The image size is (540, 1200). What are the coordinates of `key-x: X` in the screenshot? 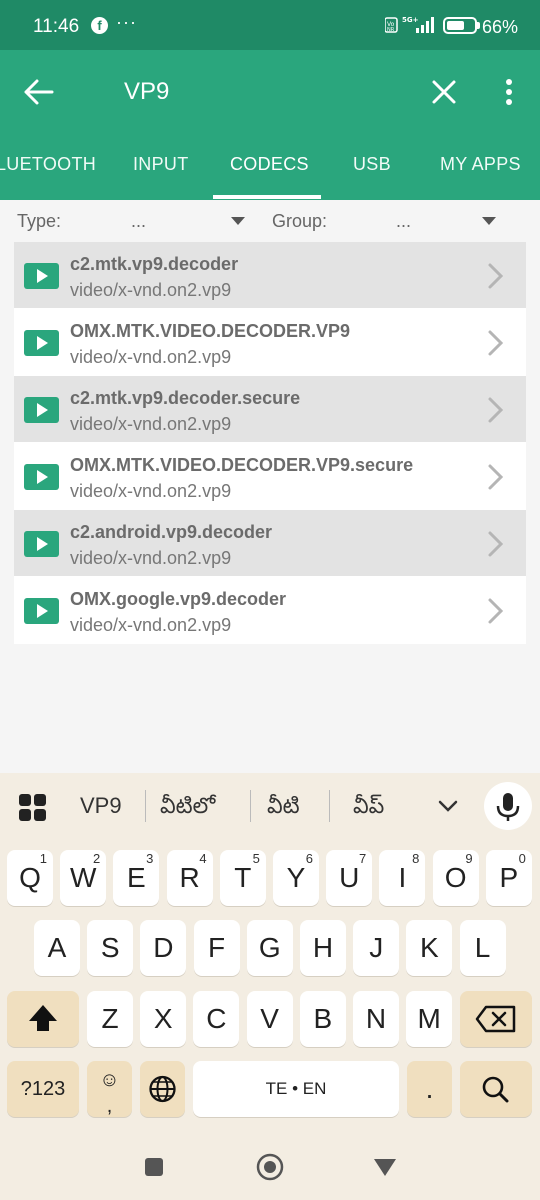 It's located at (163, 1019).